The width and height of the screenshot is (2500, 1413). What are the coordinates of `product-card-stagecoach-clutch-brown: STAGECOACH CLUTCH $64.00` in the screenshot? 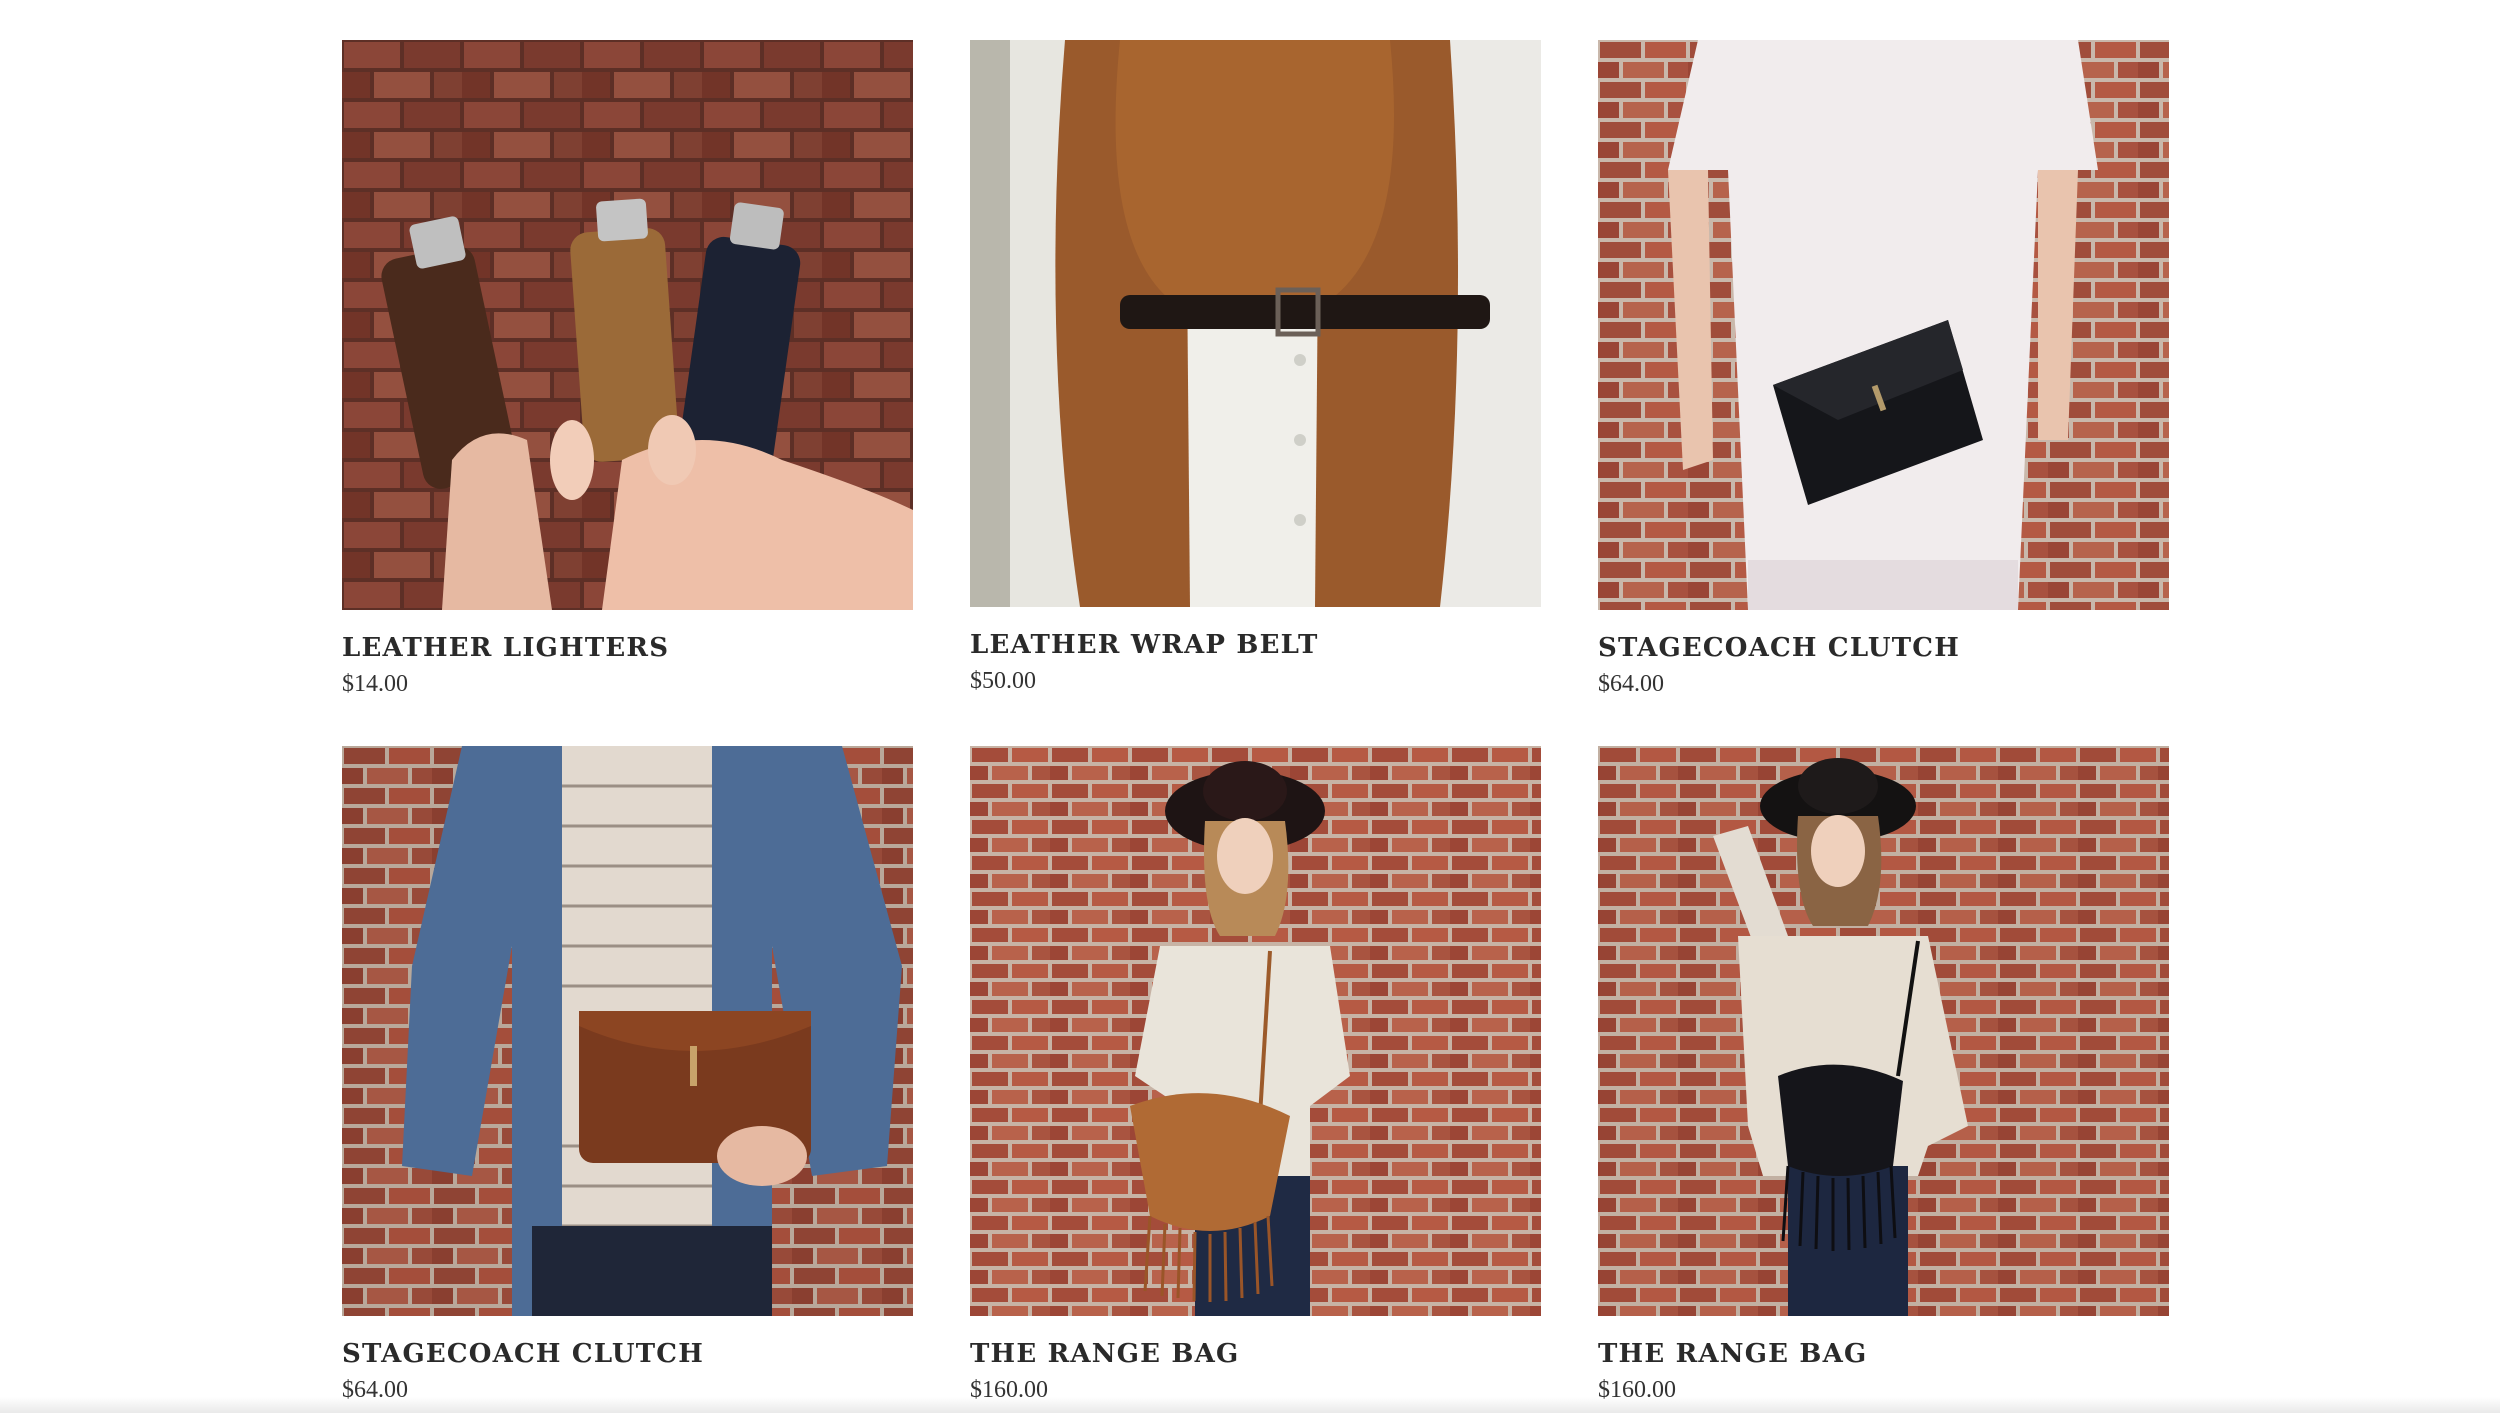 It's located at (627, 1075).